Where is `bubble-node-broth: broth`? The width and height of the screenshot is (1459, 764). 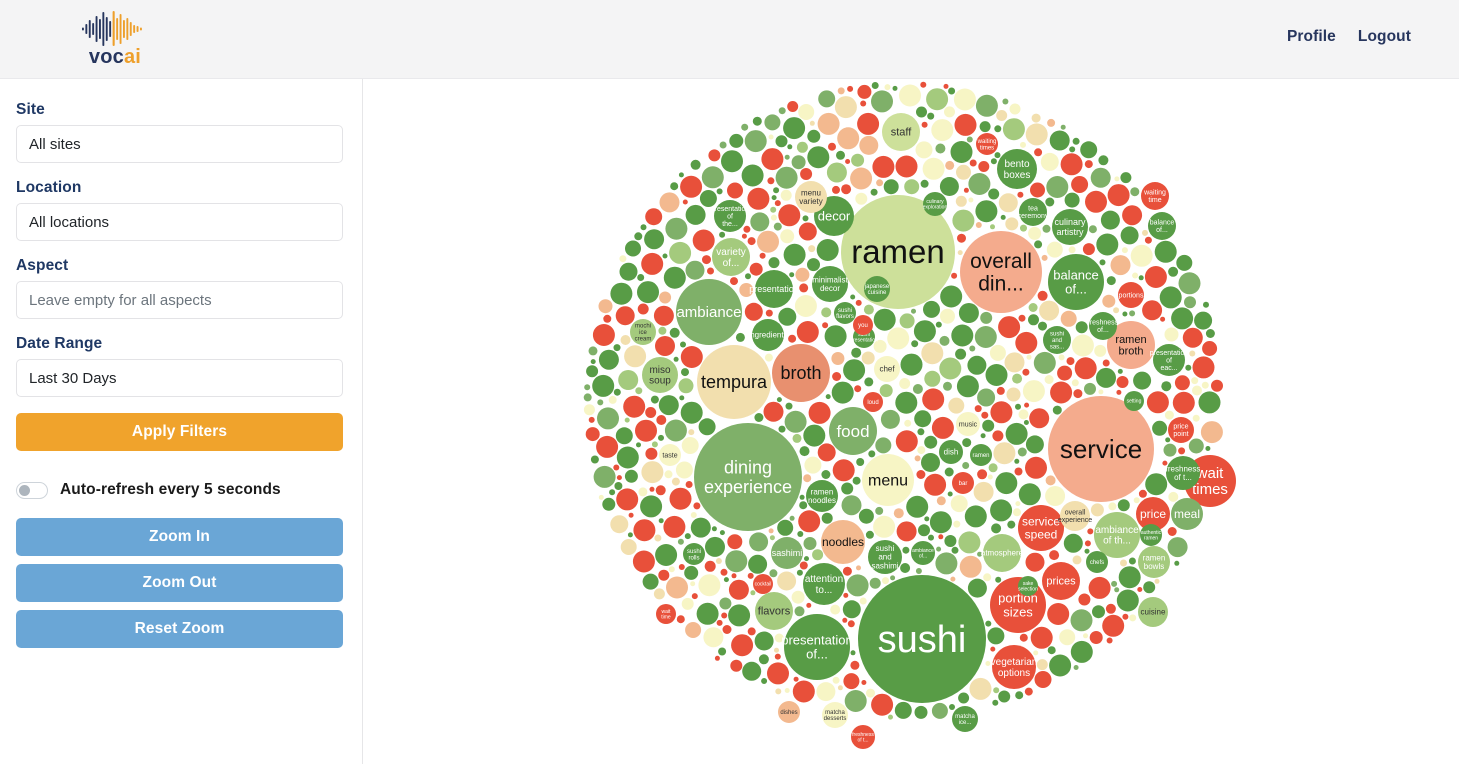
bubble-node-broth: broth is located at coordinates (801, 373).